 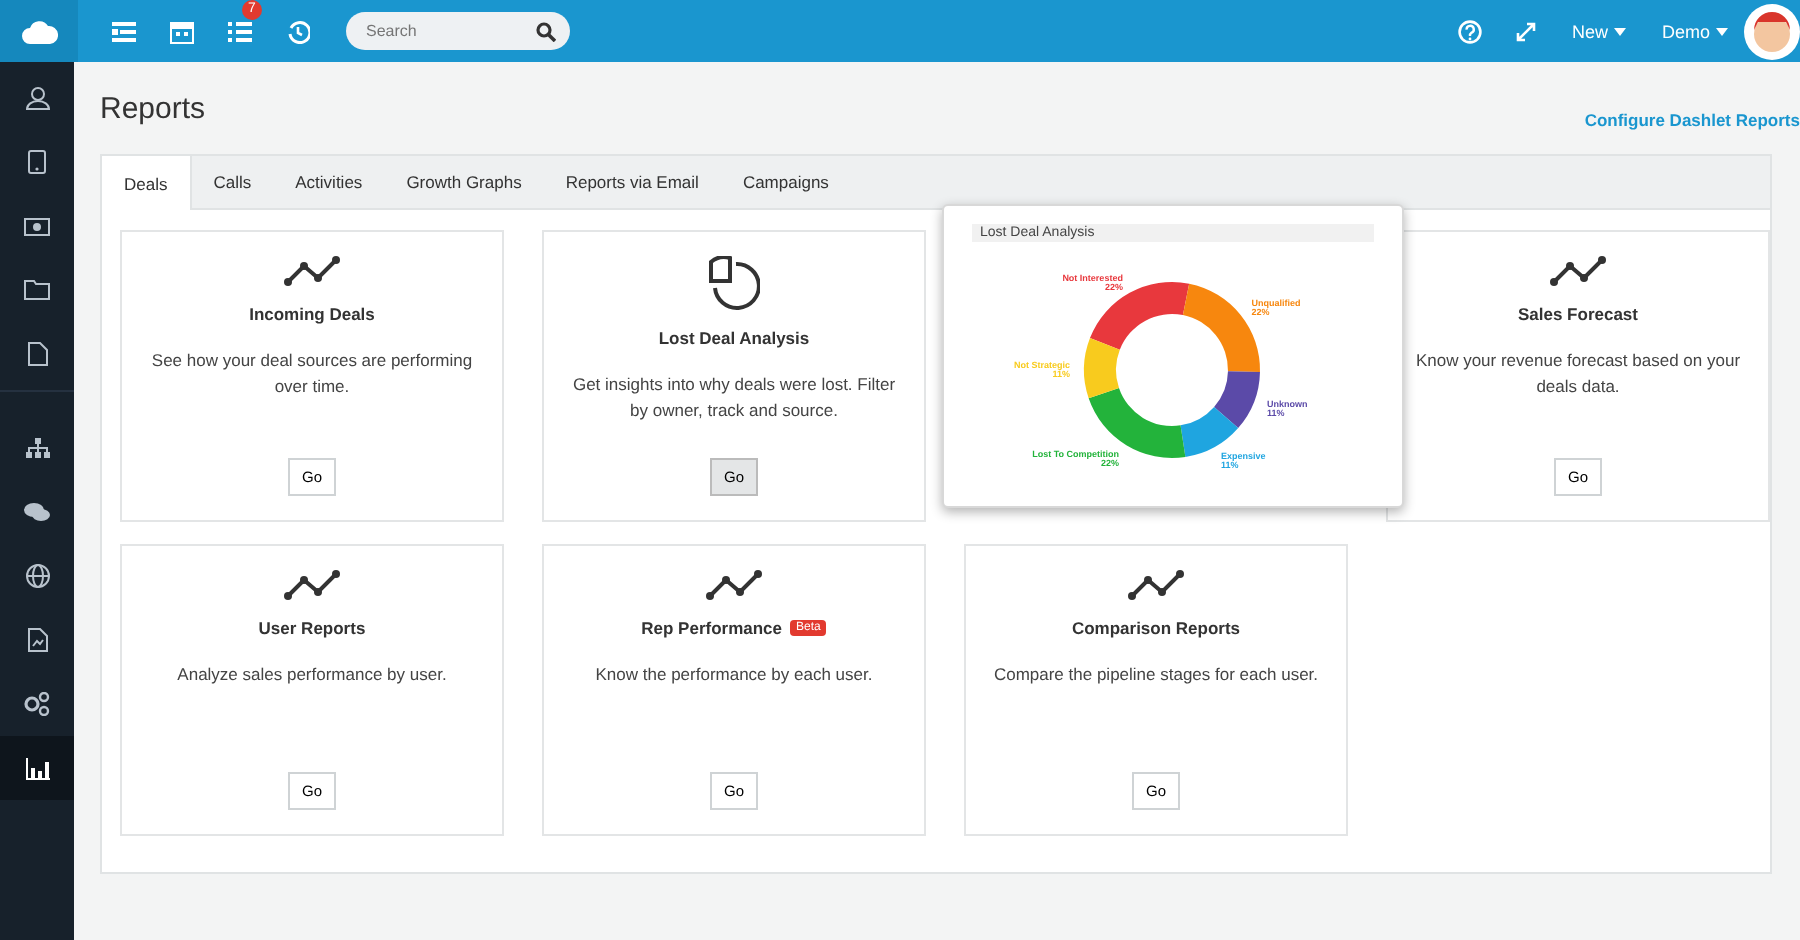 What do you see at coordinates (232, 182) in the screenshot?
I see `tab: Calls` at bounding box center [232, 182].